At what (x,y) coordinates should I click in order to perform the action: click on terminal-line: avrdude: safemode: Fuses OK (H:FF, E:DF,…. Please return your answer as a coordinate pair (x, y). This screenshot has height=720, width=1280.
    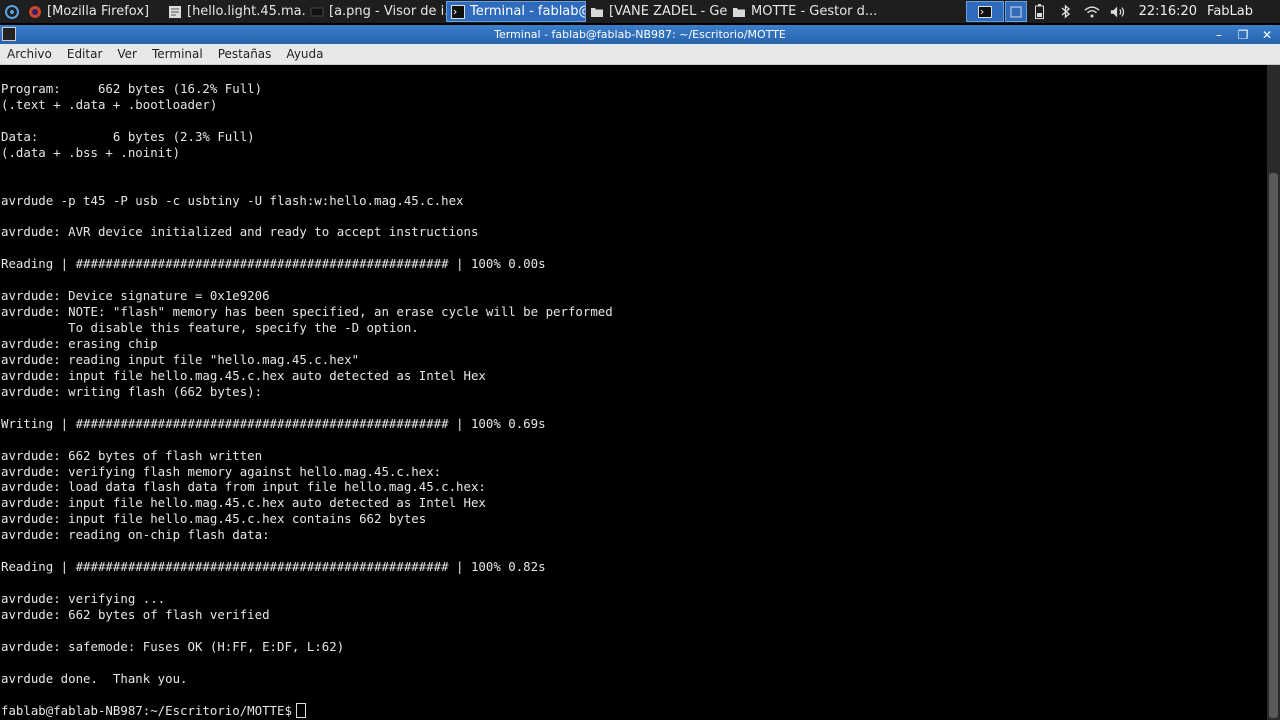
    Looking at the image, I should click on (173, 646).